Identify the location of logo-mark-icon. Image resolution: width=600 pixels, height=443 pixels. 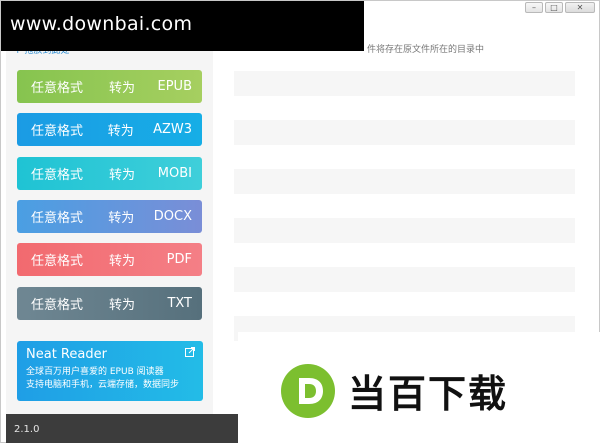
(308, 391).